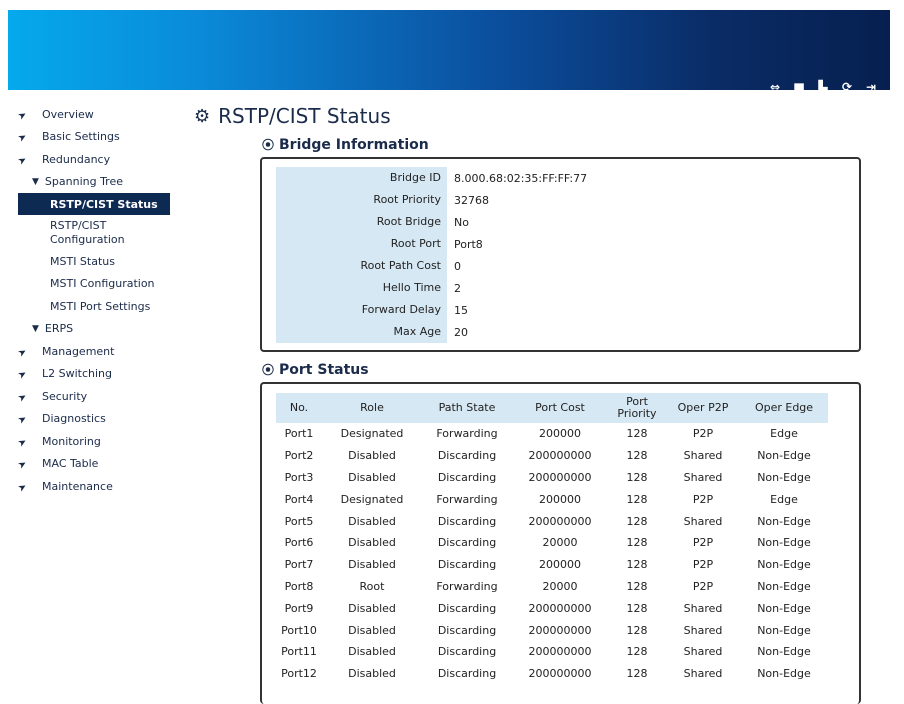 This screenshot has width=904, height=704. What do you see at coordinates (91, 114) in the screenshot?
I see `sidebar-item-overview: ➤ Overview` at bounding box center [91, 114].